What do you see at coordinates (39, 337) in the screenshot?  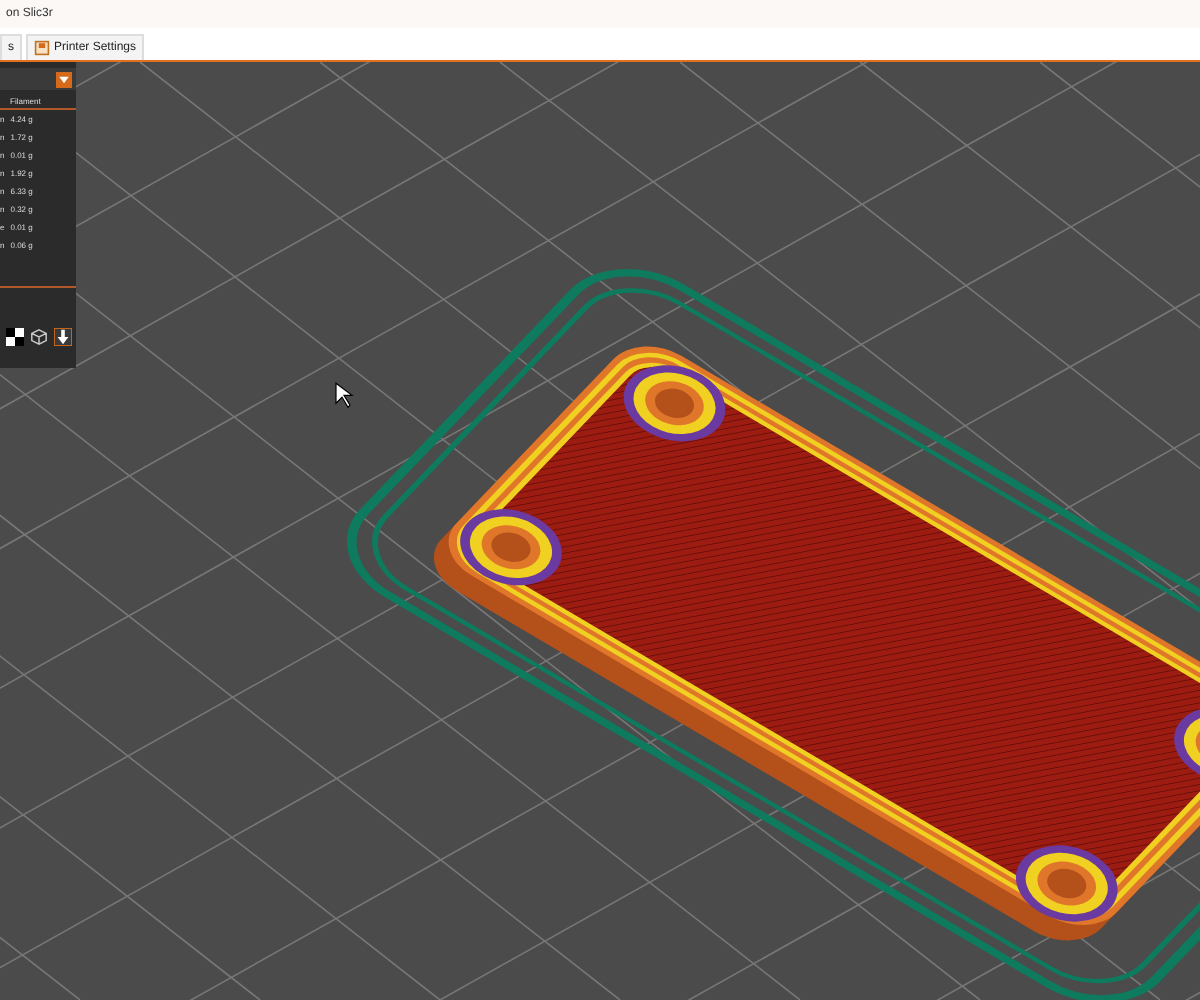 I see `cube-icon` at bounding box center [39, 337].